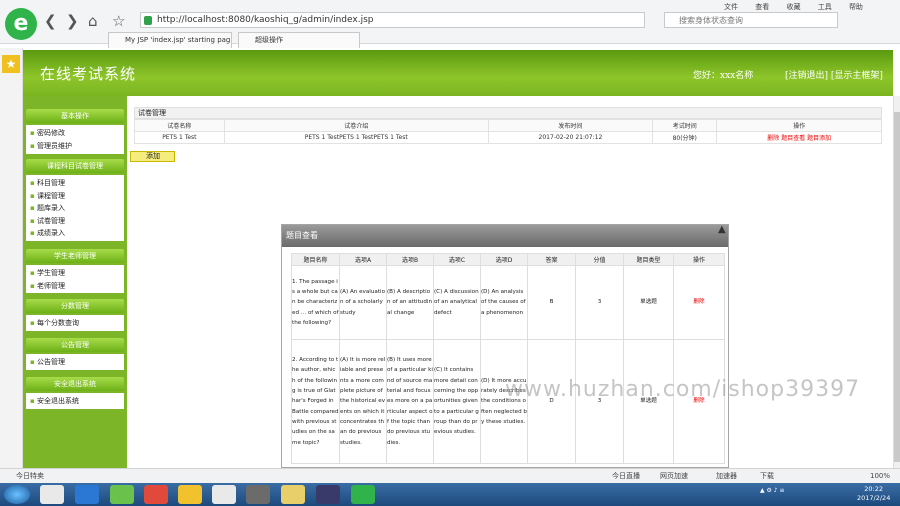  What do you see at coordinates (410, 259) in the screenshot?
I see `column-header: 选项B` at bounding box center [410, 259].